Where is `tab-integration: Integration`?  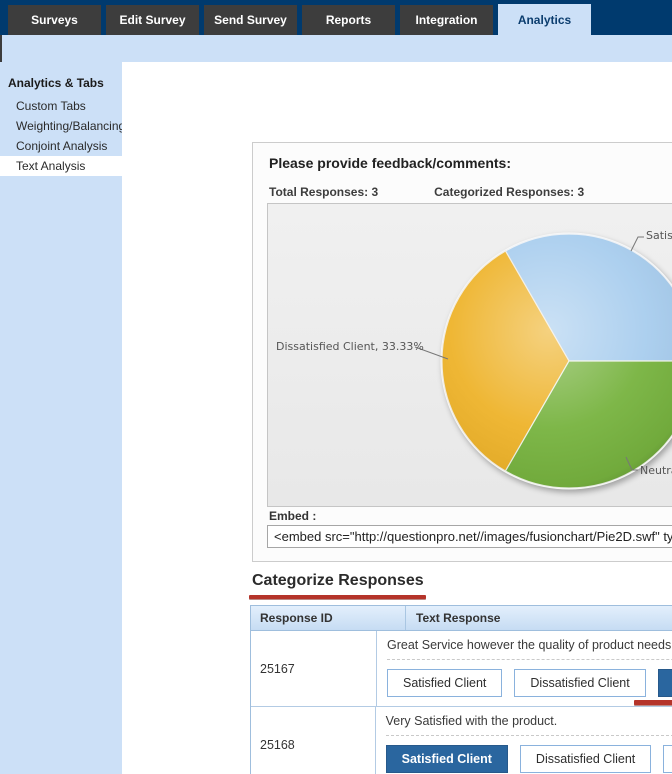
tab-integration: Integration is located at coordinates (446, 20).